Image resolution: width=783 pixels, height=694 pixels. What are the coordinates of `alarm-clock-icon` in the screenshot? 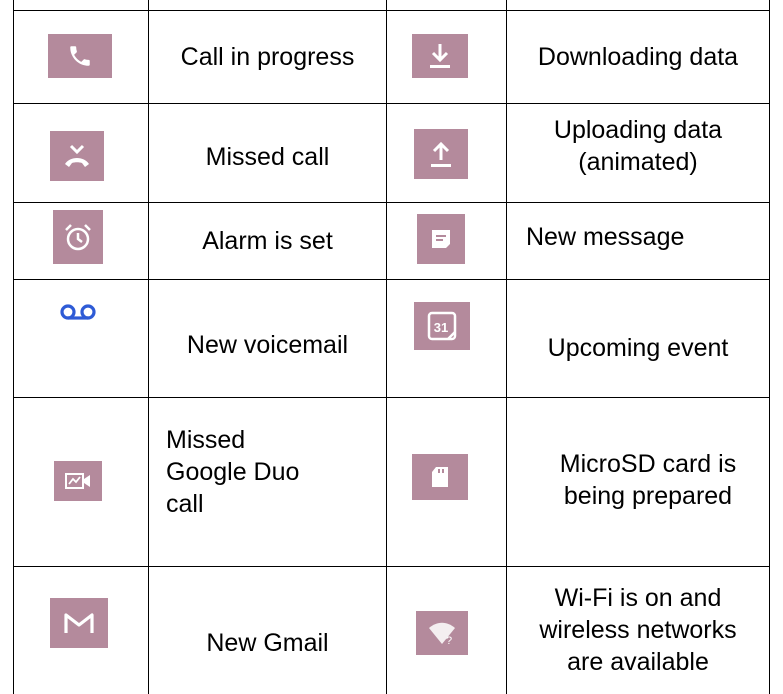 It's located at (78, 237).